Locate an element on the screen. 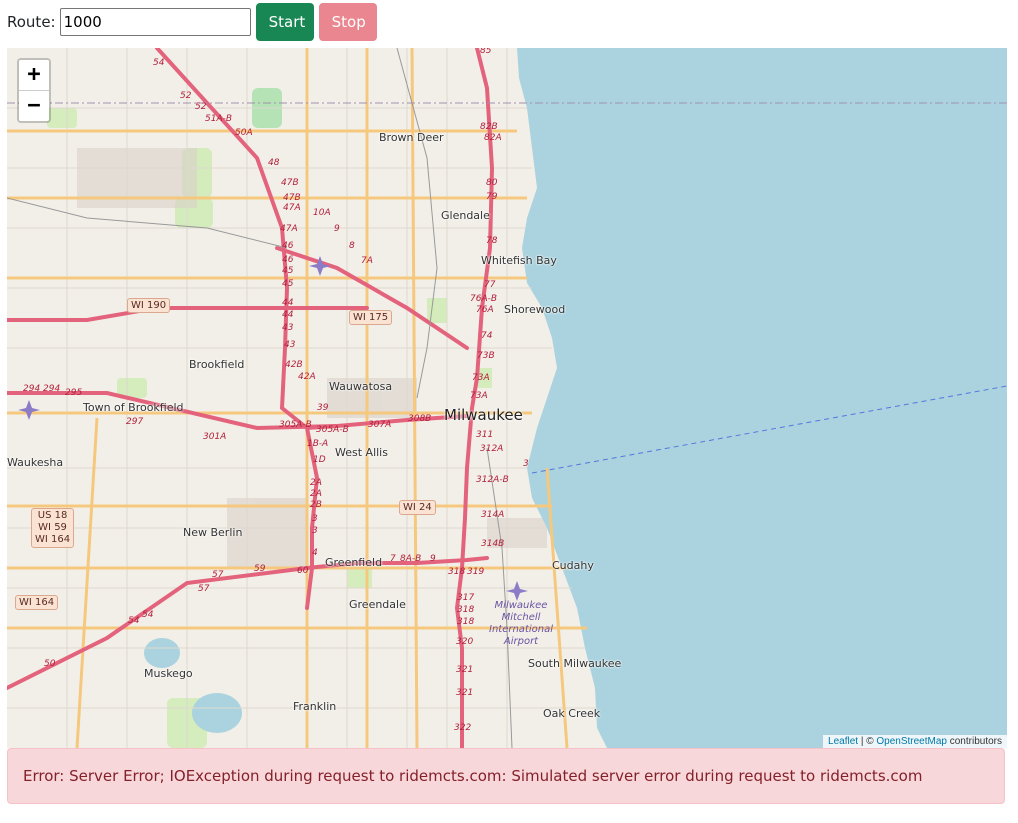 The image size is (1018, 823). exit-label: 39 is located at coordinates (323, 408).